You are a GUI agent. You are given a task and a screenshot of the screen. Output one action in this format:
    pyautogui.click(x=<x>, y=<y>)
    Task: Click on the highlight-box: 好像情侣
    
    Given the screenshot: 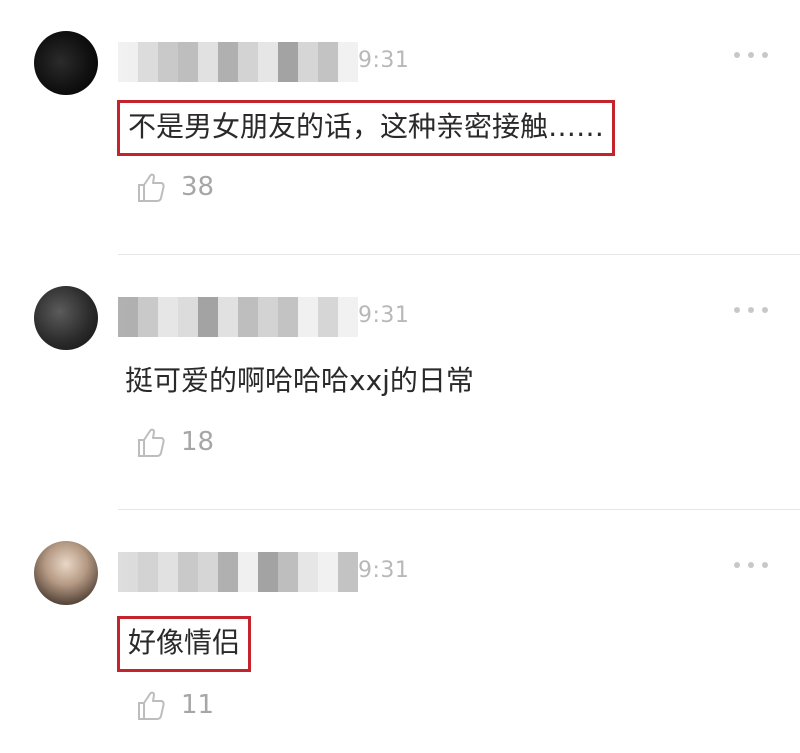 What is the action you would take?
    pyautogui.click(x=184, y=644)
    